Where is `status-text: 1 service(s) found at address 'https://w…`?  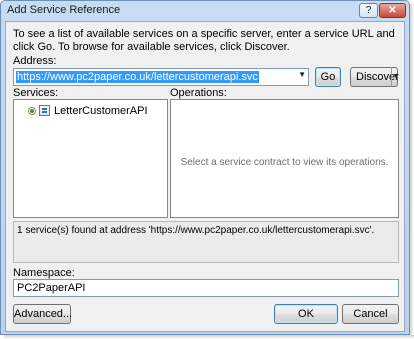 status-text: 1 service(s) found at address 'https://w… is located at coordinates (196, 230).